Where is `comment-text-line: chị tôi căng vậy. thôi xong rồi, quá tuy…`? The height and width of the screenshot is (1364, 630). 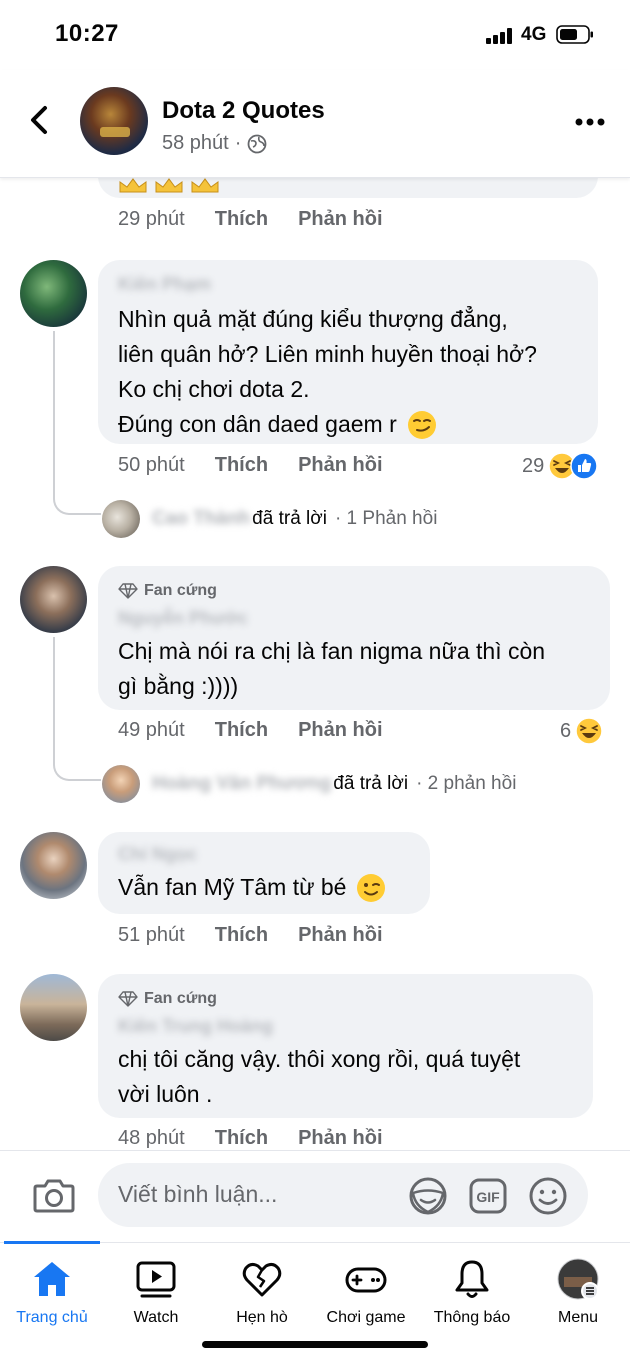 comment-text-line: chị tôi căng vậy. thôi xong rồi, quá tuy… is located at coordinates (319, 1059).